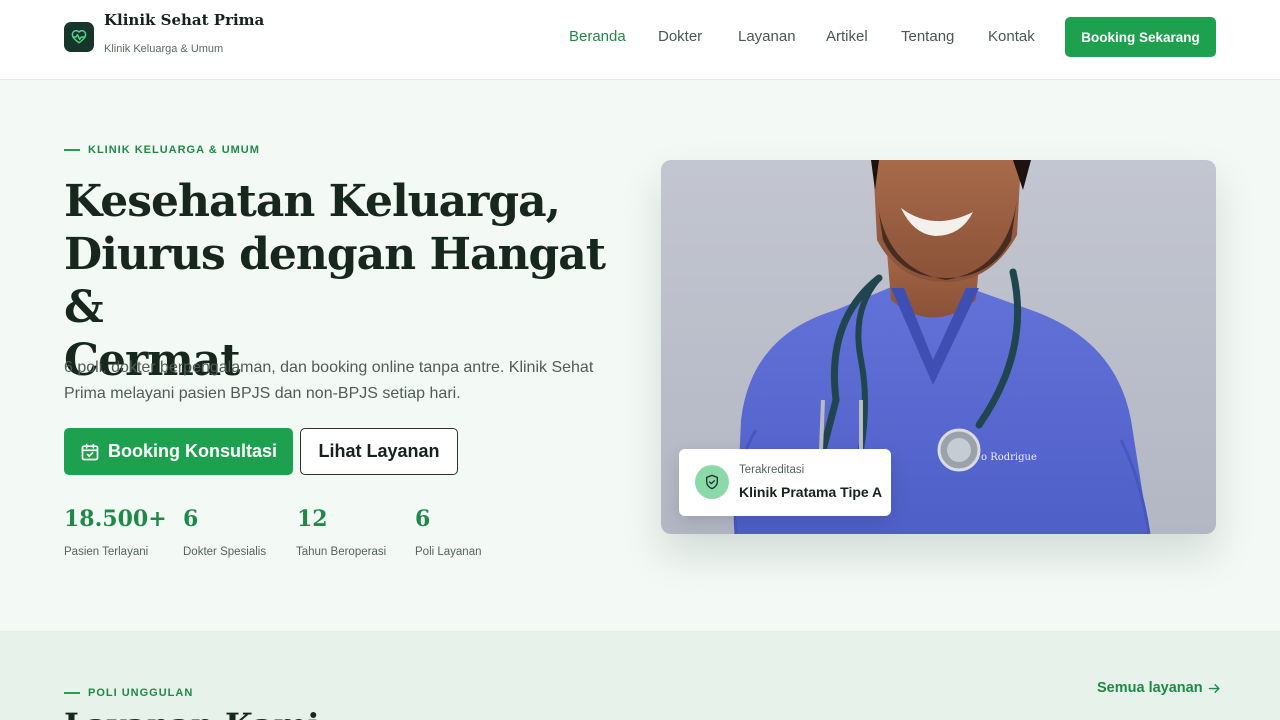 The image size is (1280, 720). What do you see at coordinates (141, 693) in the screenshot?
I see `section2-eyebrow-text: POLI UNGGULAN` at bounding box center [141, 693].